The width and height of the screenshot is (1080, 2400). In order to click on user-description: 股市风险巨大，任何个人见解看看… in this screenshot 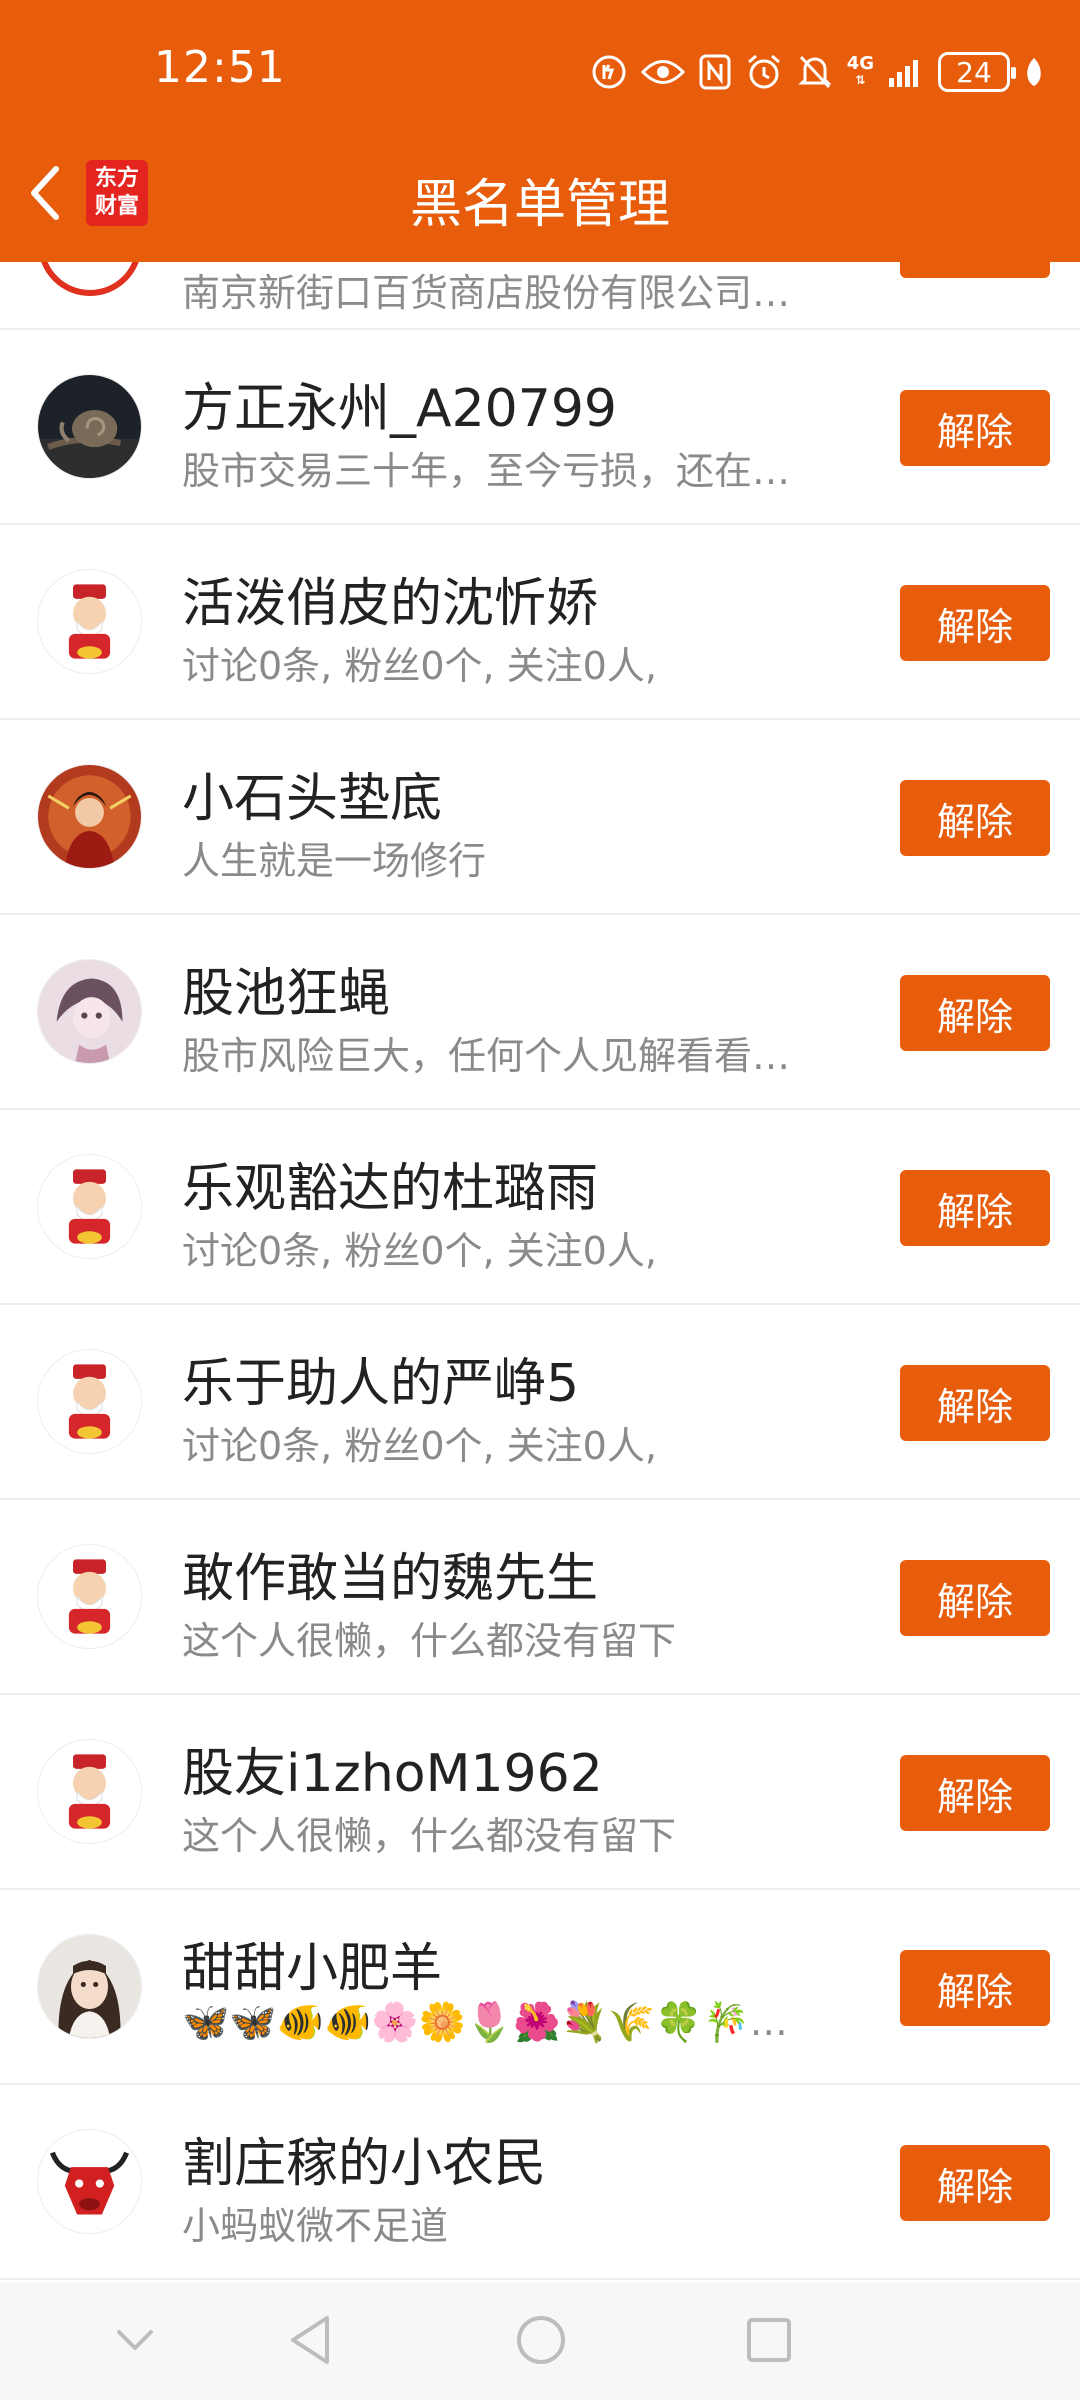, I will do `click(486, 1056)`.